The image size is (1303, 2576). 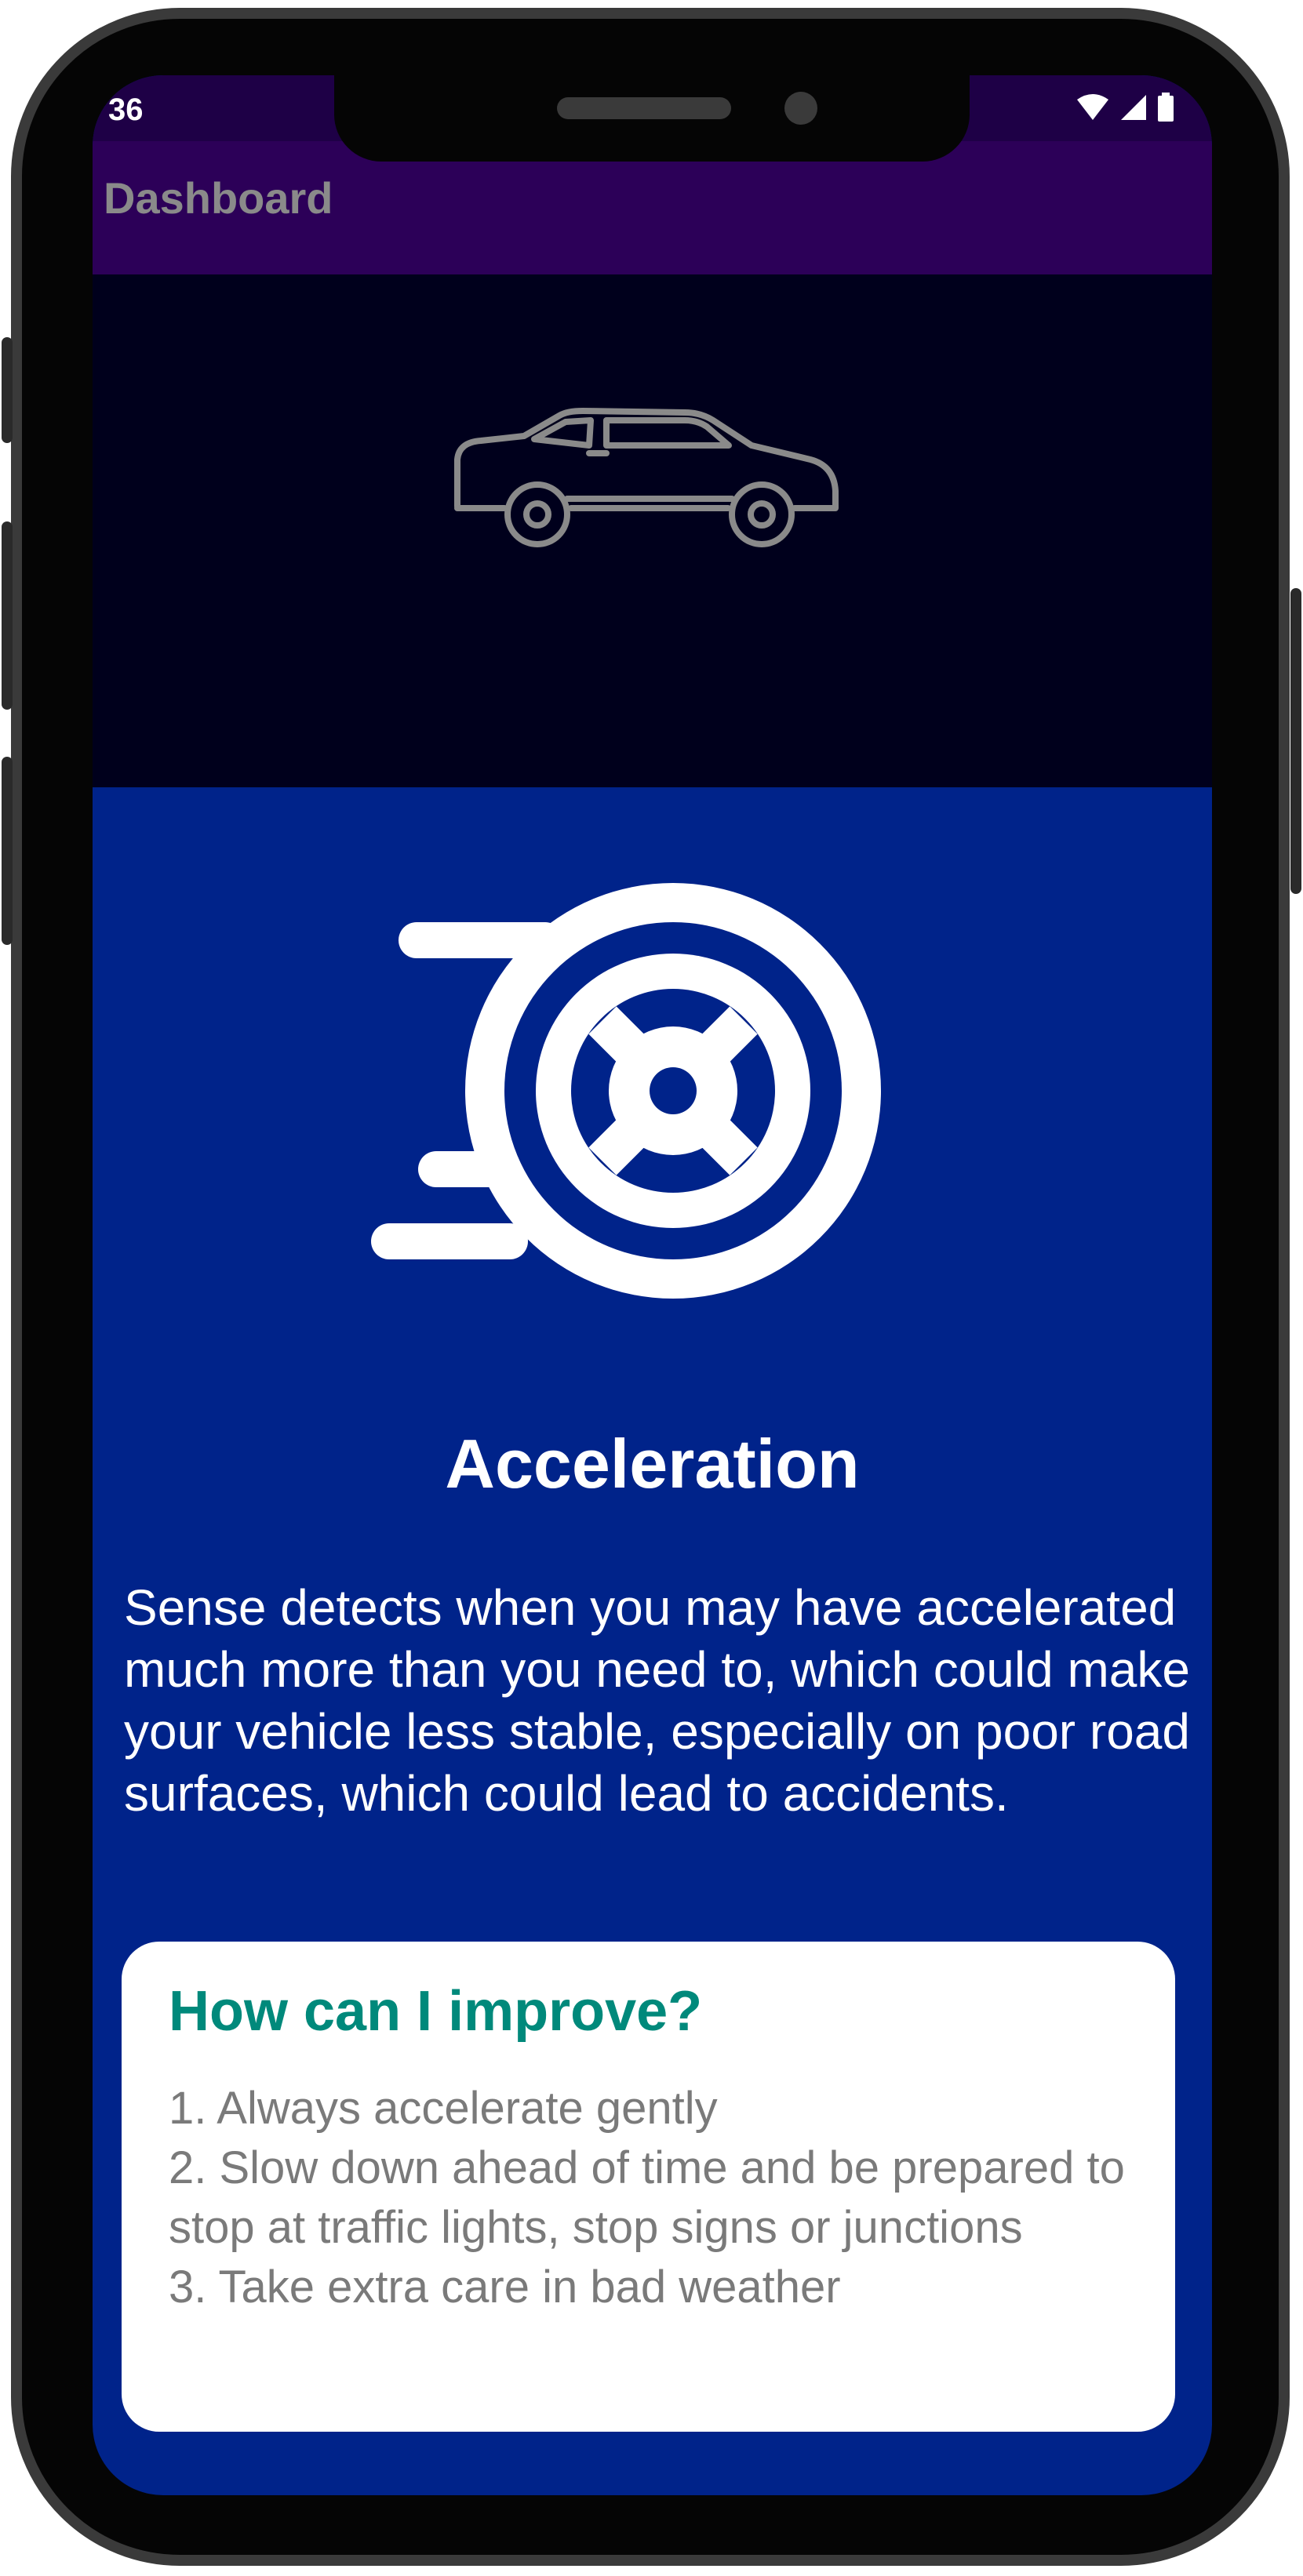 What do you see at coordinates (800, 108) in the screenshot?
I see `front-camera` at bounding box center [800, 108].